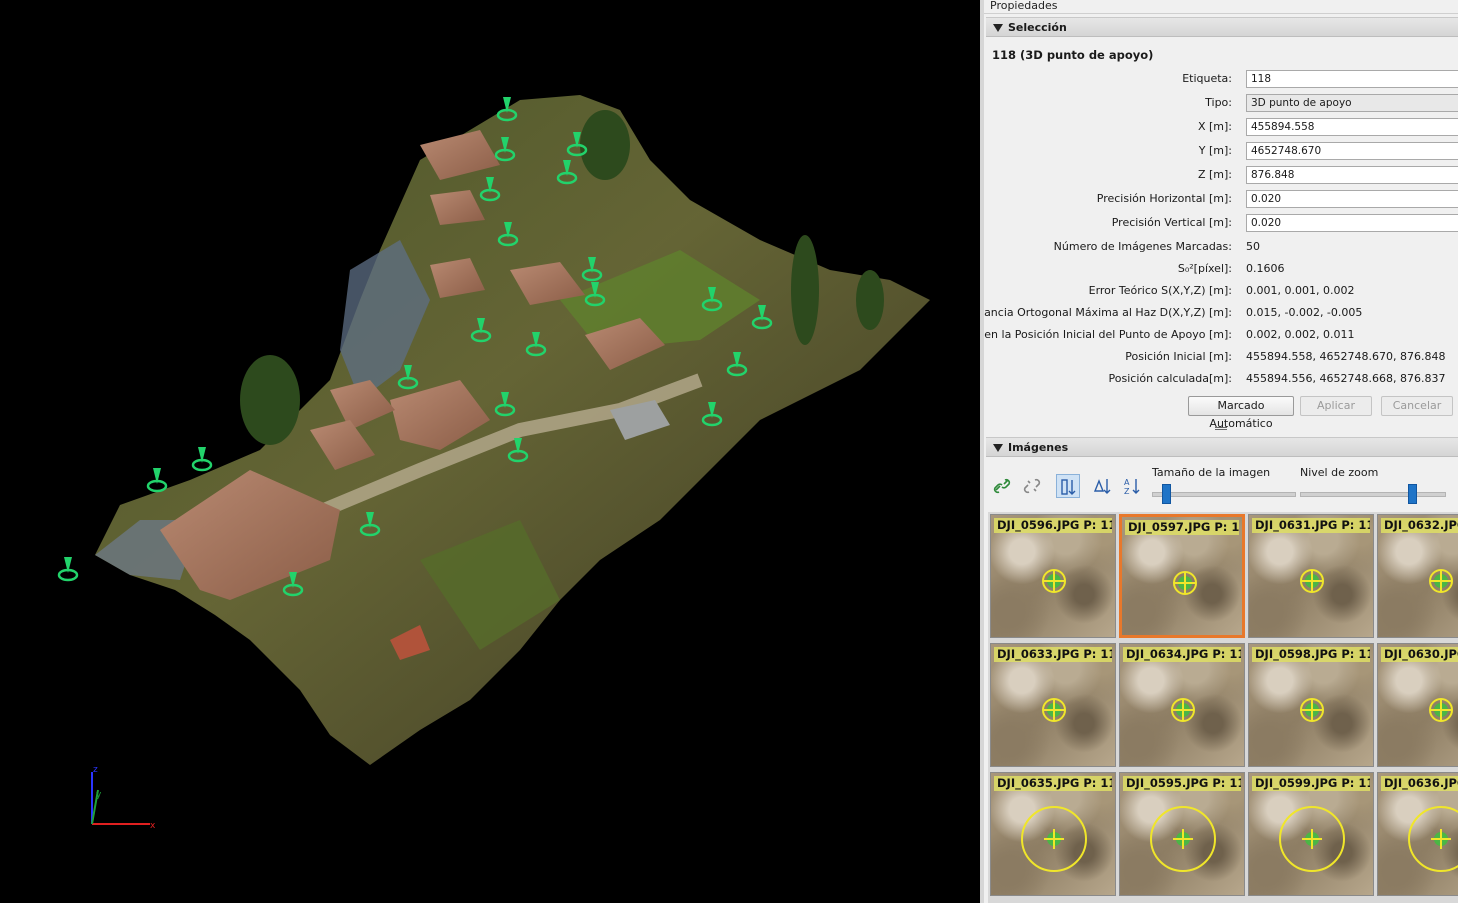 The width and height of the screenshot is (1458, 903). Describe the element at coordinates (1171, 222) in the screenshot. I see `property-label: Precisión Vertical [m]:` at that location.